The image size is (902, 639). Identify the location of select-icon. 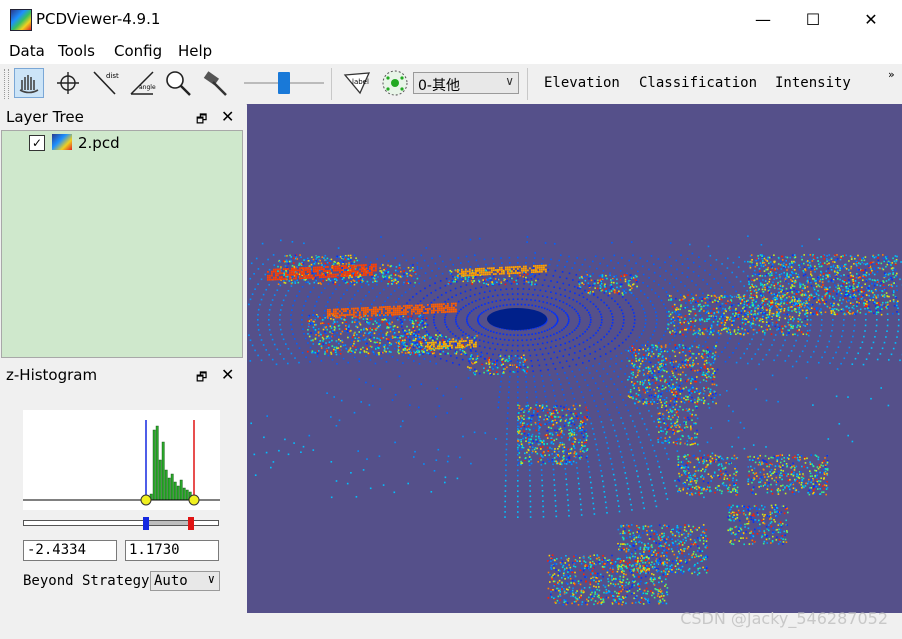
(29, 84).